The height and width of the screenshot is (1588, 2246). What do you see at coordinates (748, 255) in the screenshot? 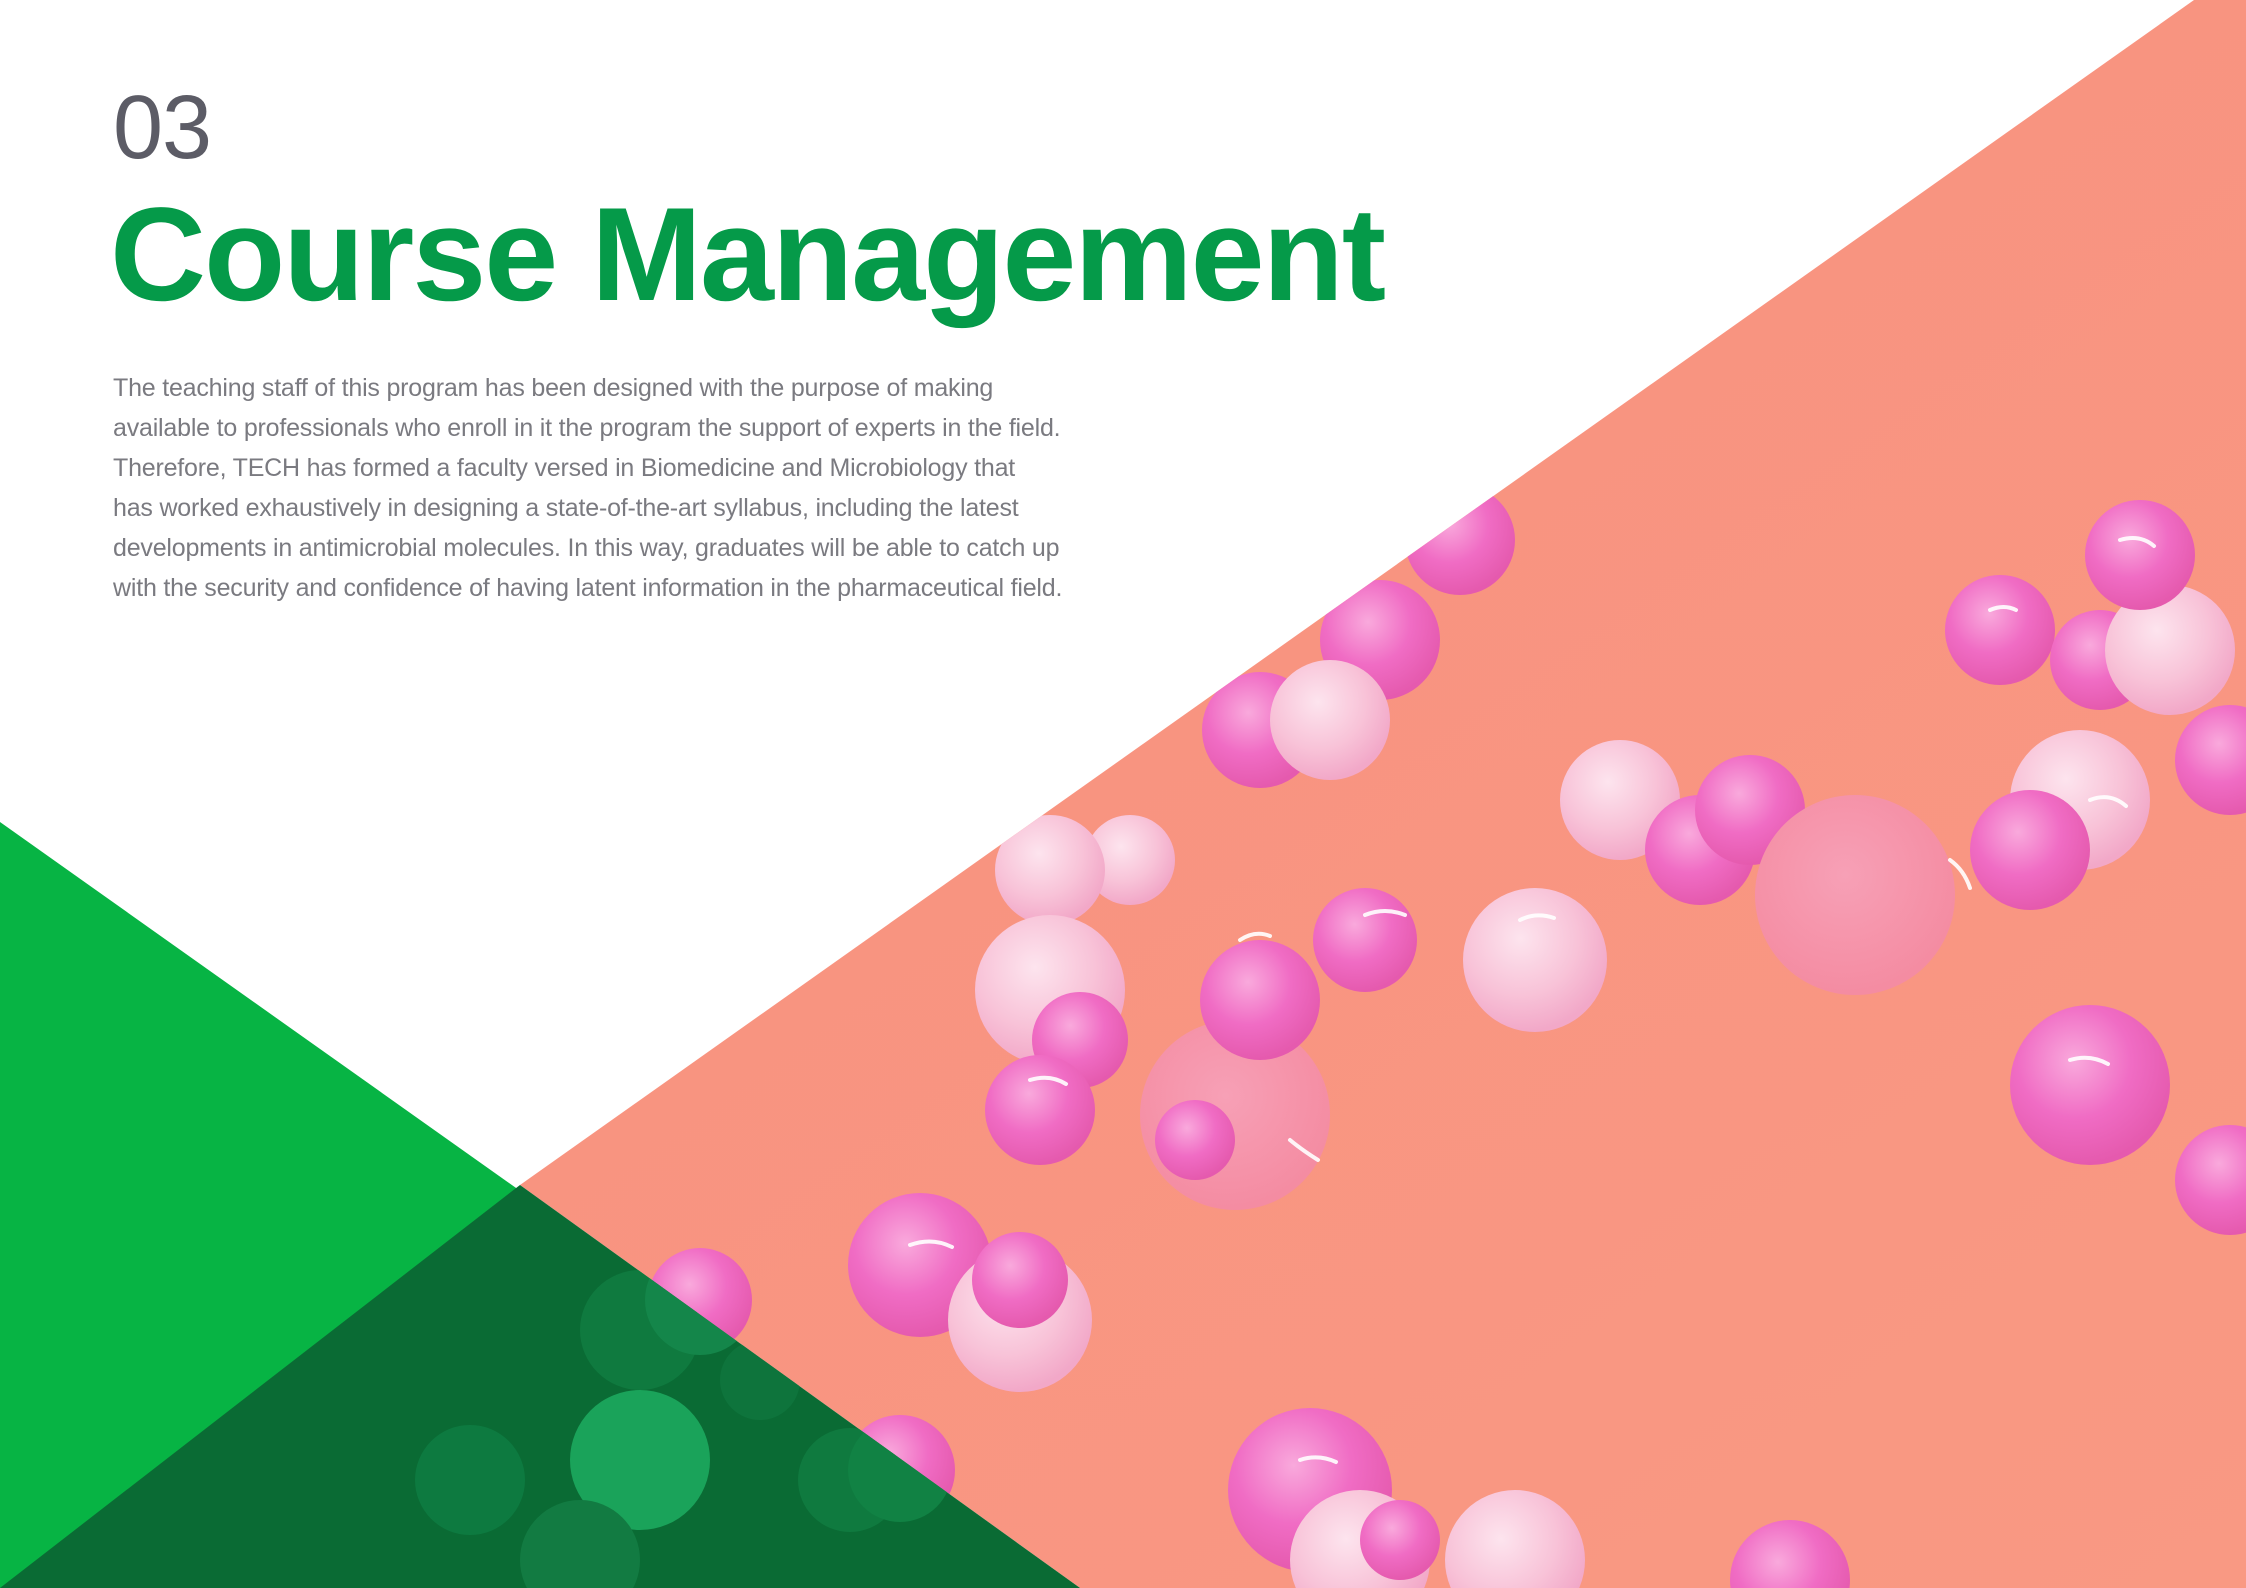
I see `section-title: Course Management` at bounding box center [748, 255].